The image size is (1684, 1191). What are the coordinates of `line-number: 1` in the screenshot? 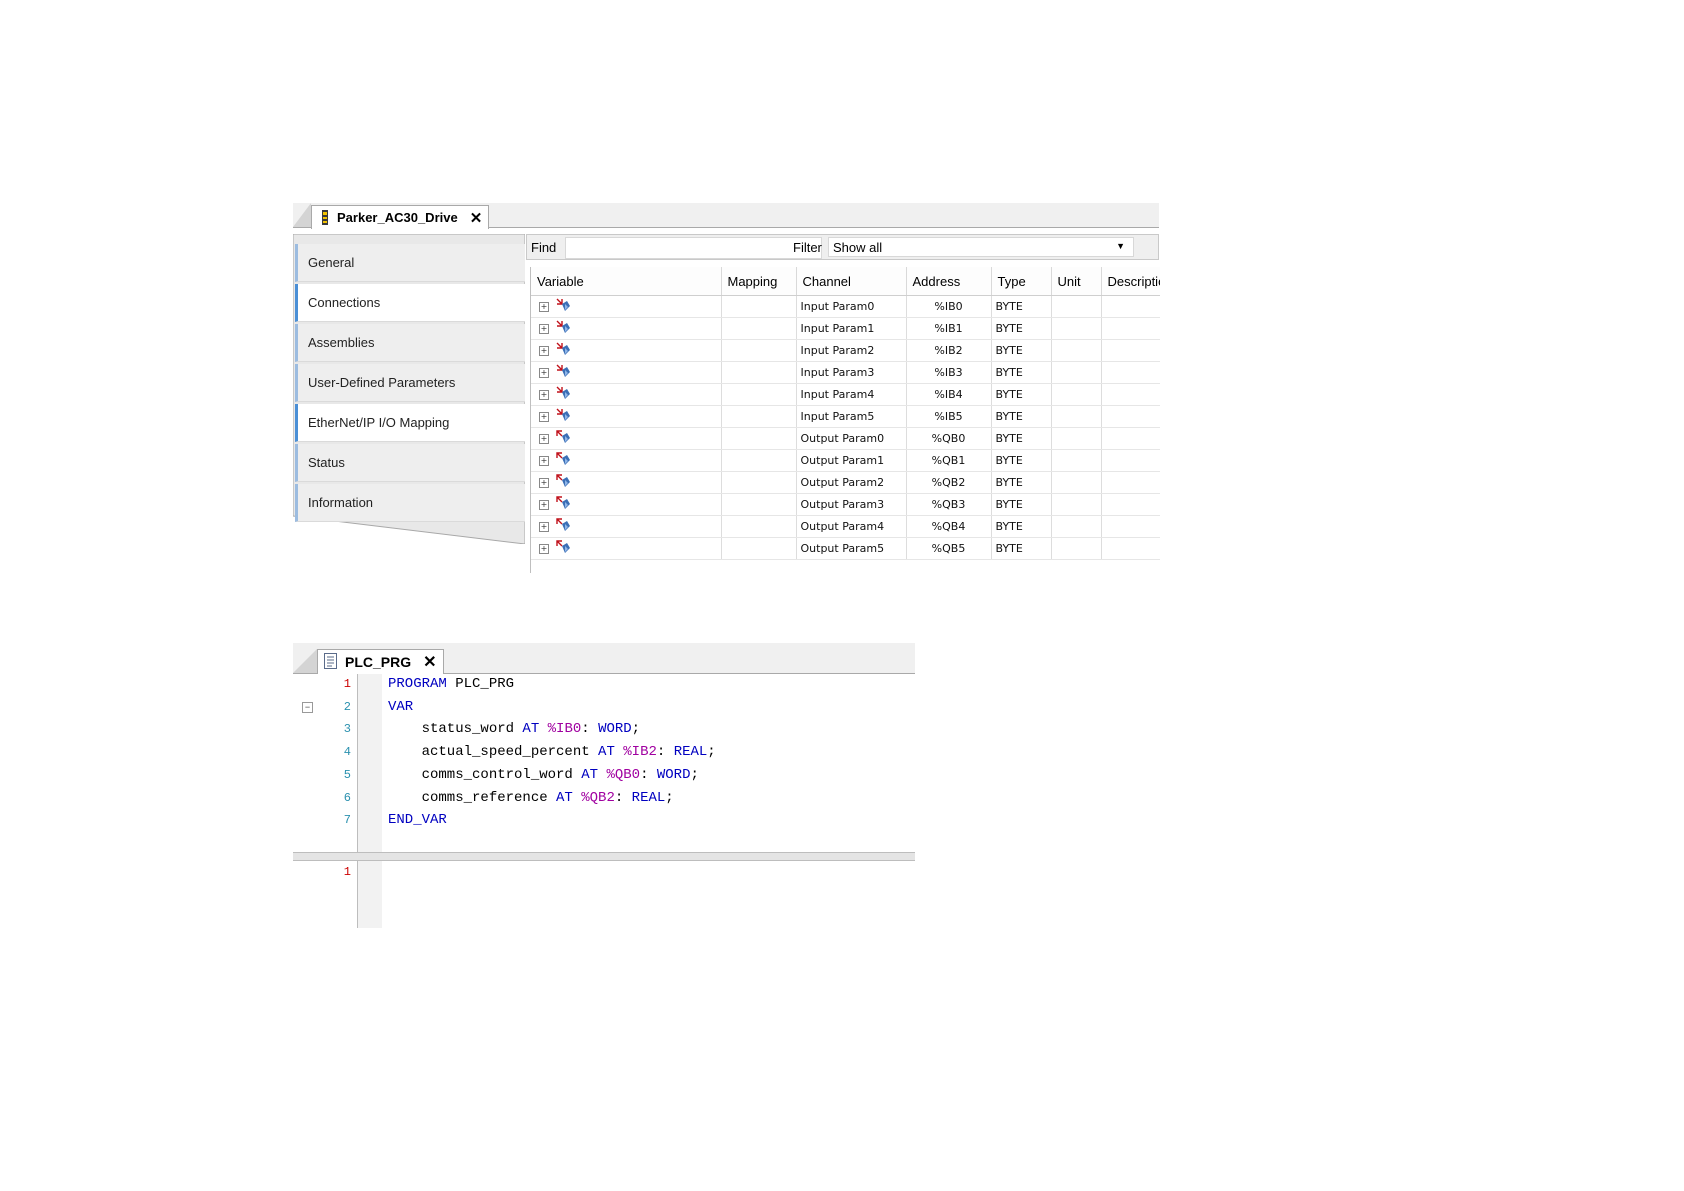 It's located at (347, 684).